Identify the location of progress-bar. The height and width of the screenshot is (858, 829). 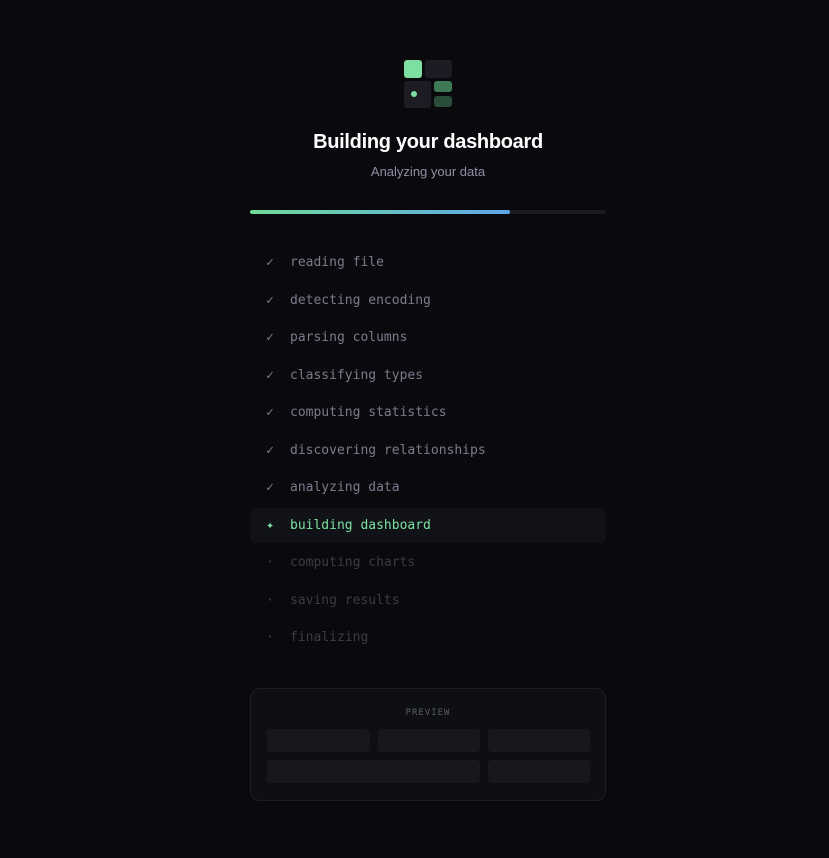
(428, 212).